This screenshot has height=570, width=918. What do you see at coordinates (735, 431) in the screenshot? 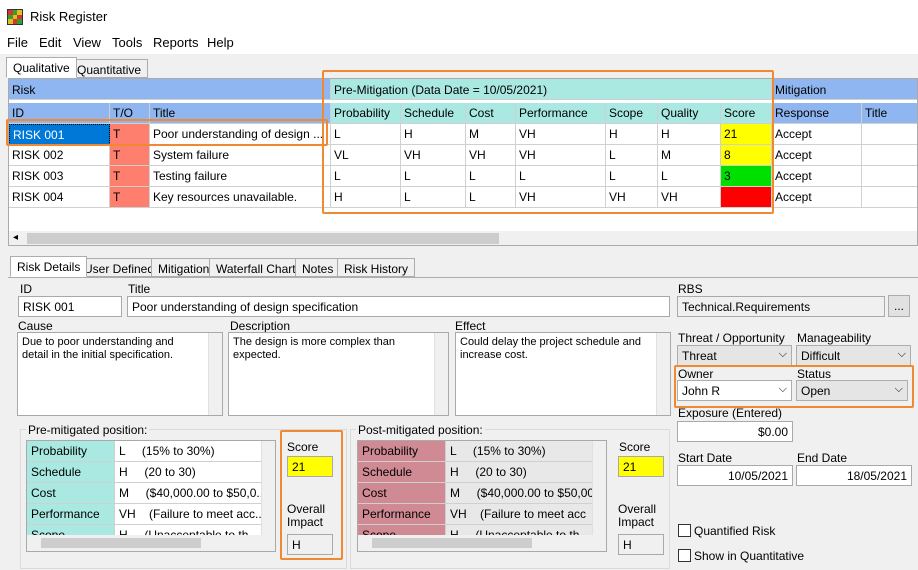
I see `exposure-field: $0.00` at bounding box center [735, 431].